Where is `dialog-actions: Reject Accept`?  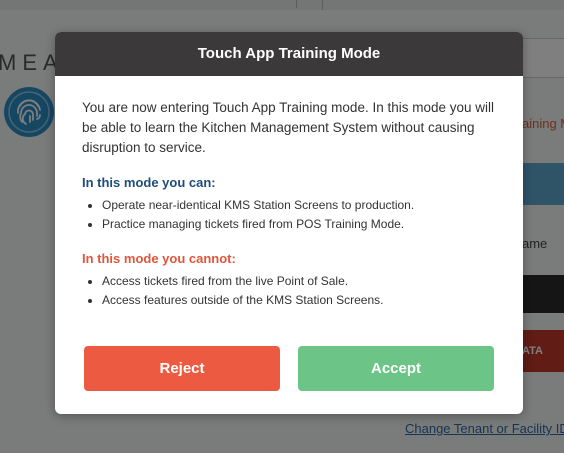
dialog-actions: Reject Accept is located at coordinates (289, 368).